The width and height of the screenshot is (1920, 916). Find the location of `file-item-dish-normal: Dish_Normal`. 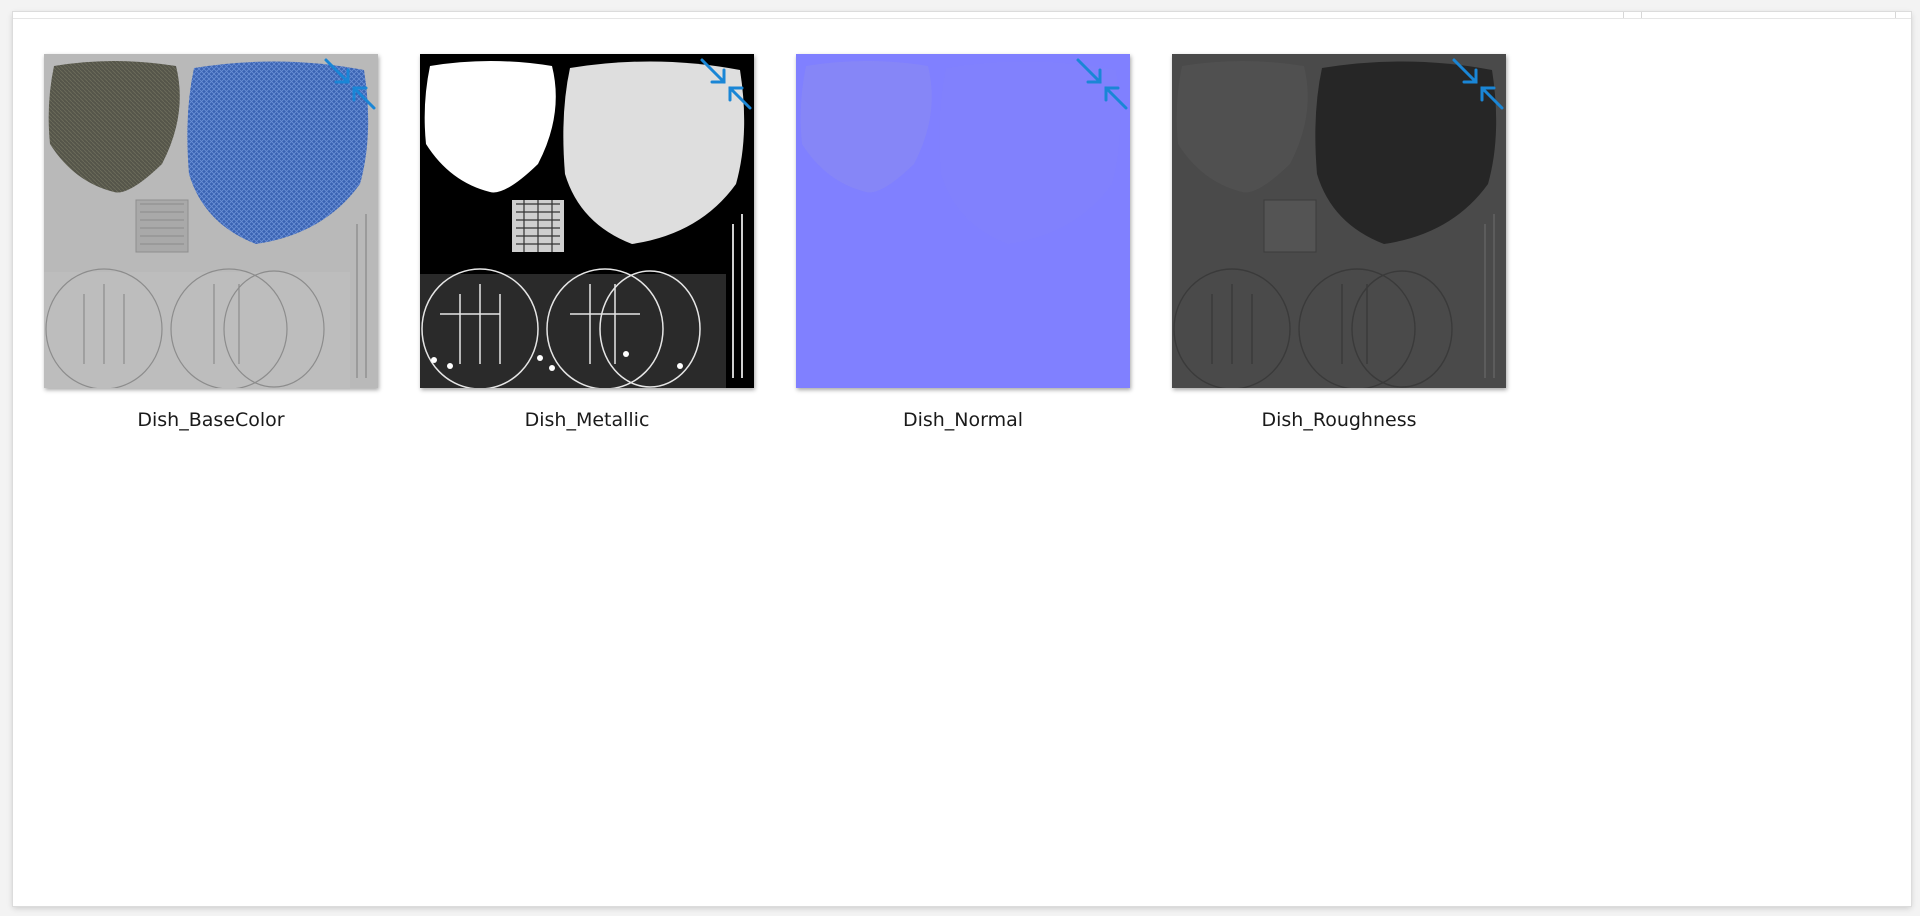

file-item-dish-normal: Dish_Normal is located at coordinates (962, 245).